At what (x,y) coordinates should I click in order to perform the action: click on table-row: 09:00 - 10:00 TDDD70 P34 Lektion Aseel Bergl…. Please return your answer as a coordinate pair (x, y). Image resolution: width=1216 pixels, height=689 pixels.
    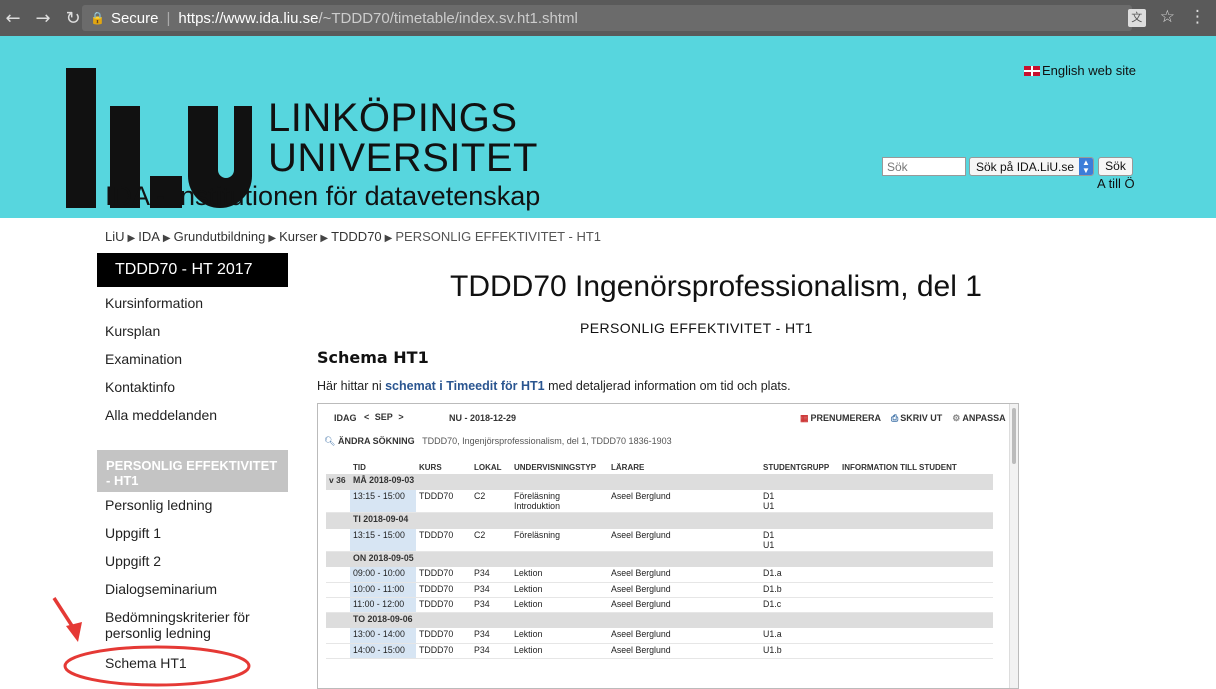
    Looking at the image, I should click on (659, 575).